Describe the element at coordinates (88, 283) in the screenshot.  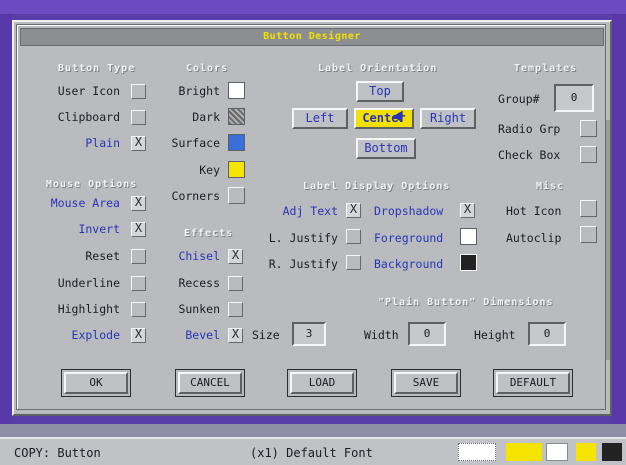
I see `underline-label: Underline` at that location.